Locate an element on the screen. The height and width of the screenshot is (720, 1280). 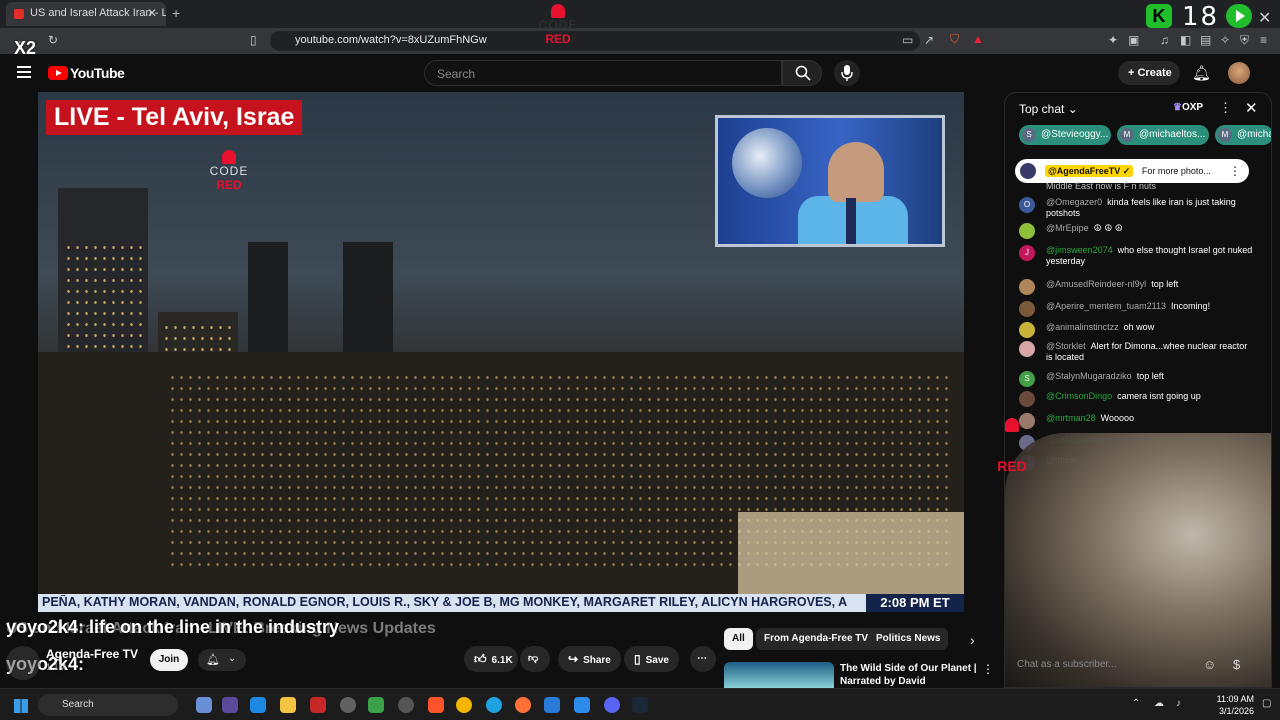
share-button: ↪ Share is located at coordinates (589, 659).